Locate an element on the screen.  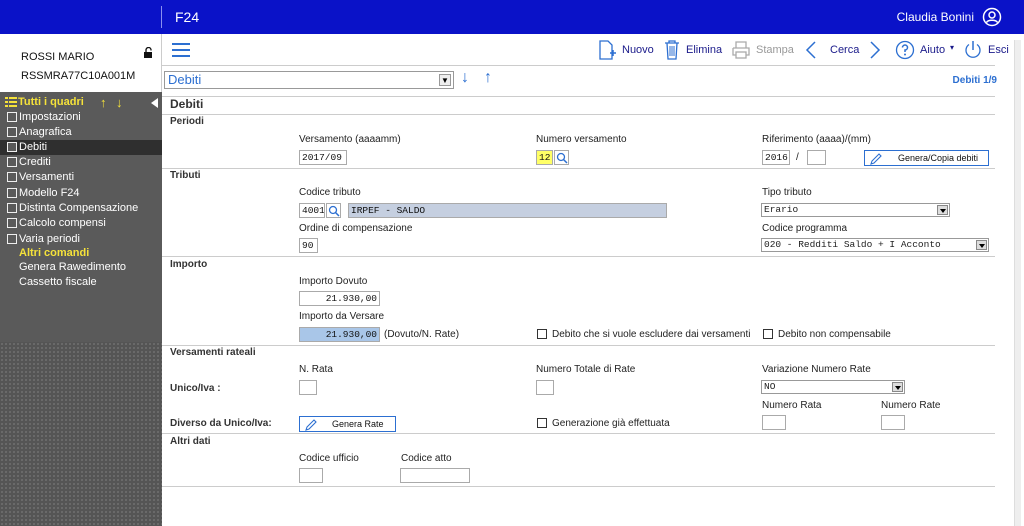
sidebar-item-debiti: Debiti is located at coordinates (81, 147).